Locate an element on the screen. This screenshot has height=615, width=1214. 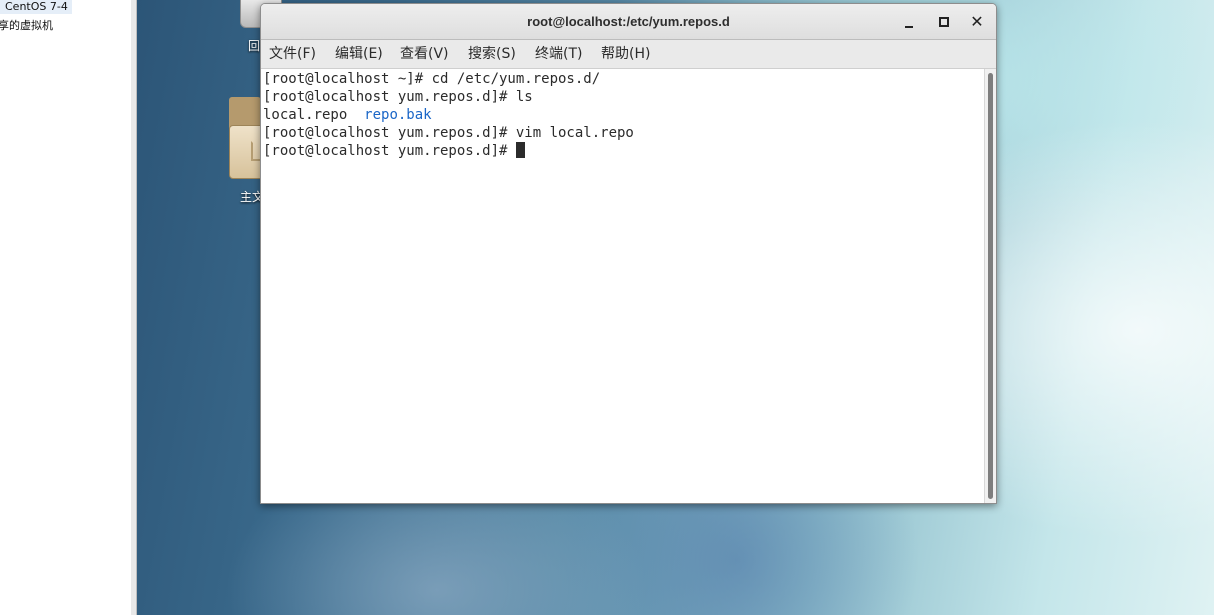
terminal-line: [root@localhost yum.repos.d]# ls is located at coordinates (398, 97).